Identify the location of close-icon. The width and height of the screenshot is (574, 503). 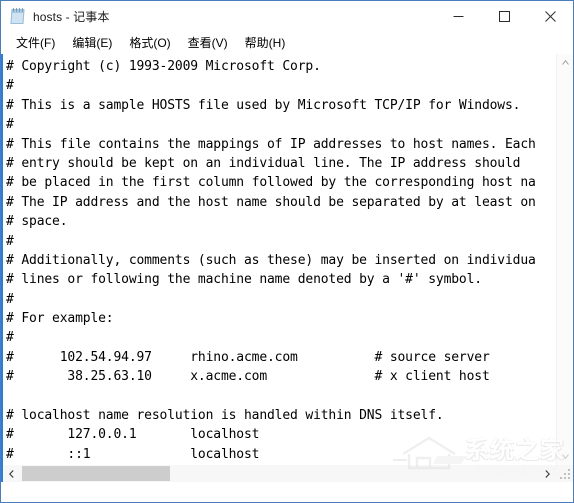
(550, 16).